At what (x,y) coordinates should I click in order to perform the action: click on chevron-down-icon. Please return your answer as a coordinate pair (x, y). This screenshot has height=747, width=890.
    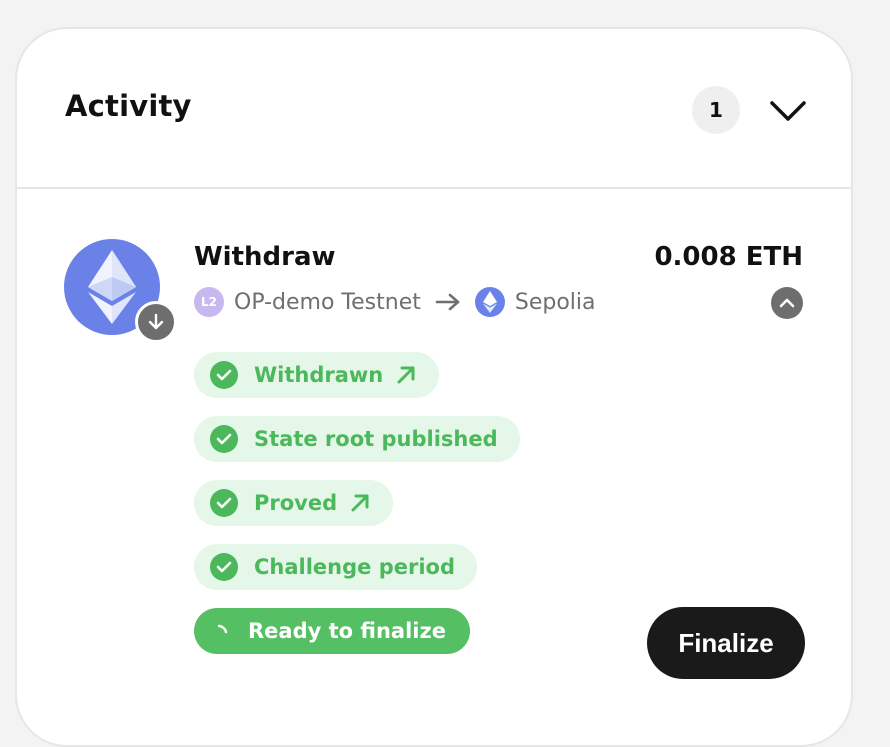
    Looking at the image, I should click on (788, 111).